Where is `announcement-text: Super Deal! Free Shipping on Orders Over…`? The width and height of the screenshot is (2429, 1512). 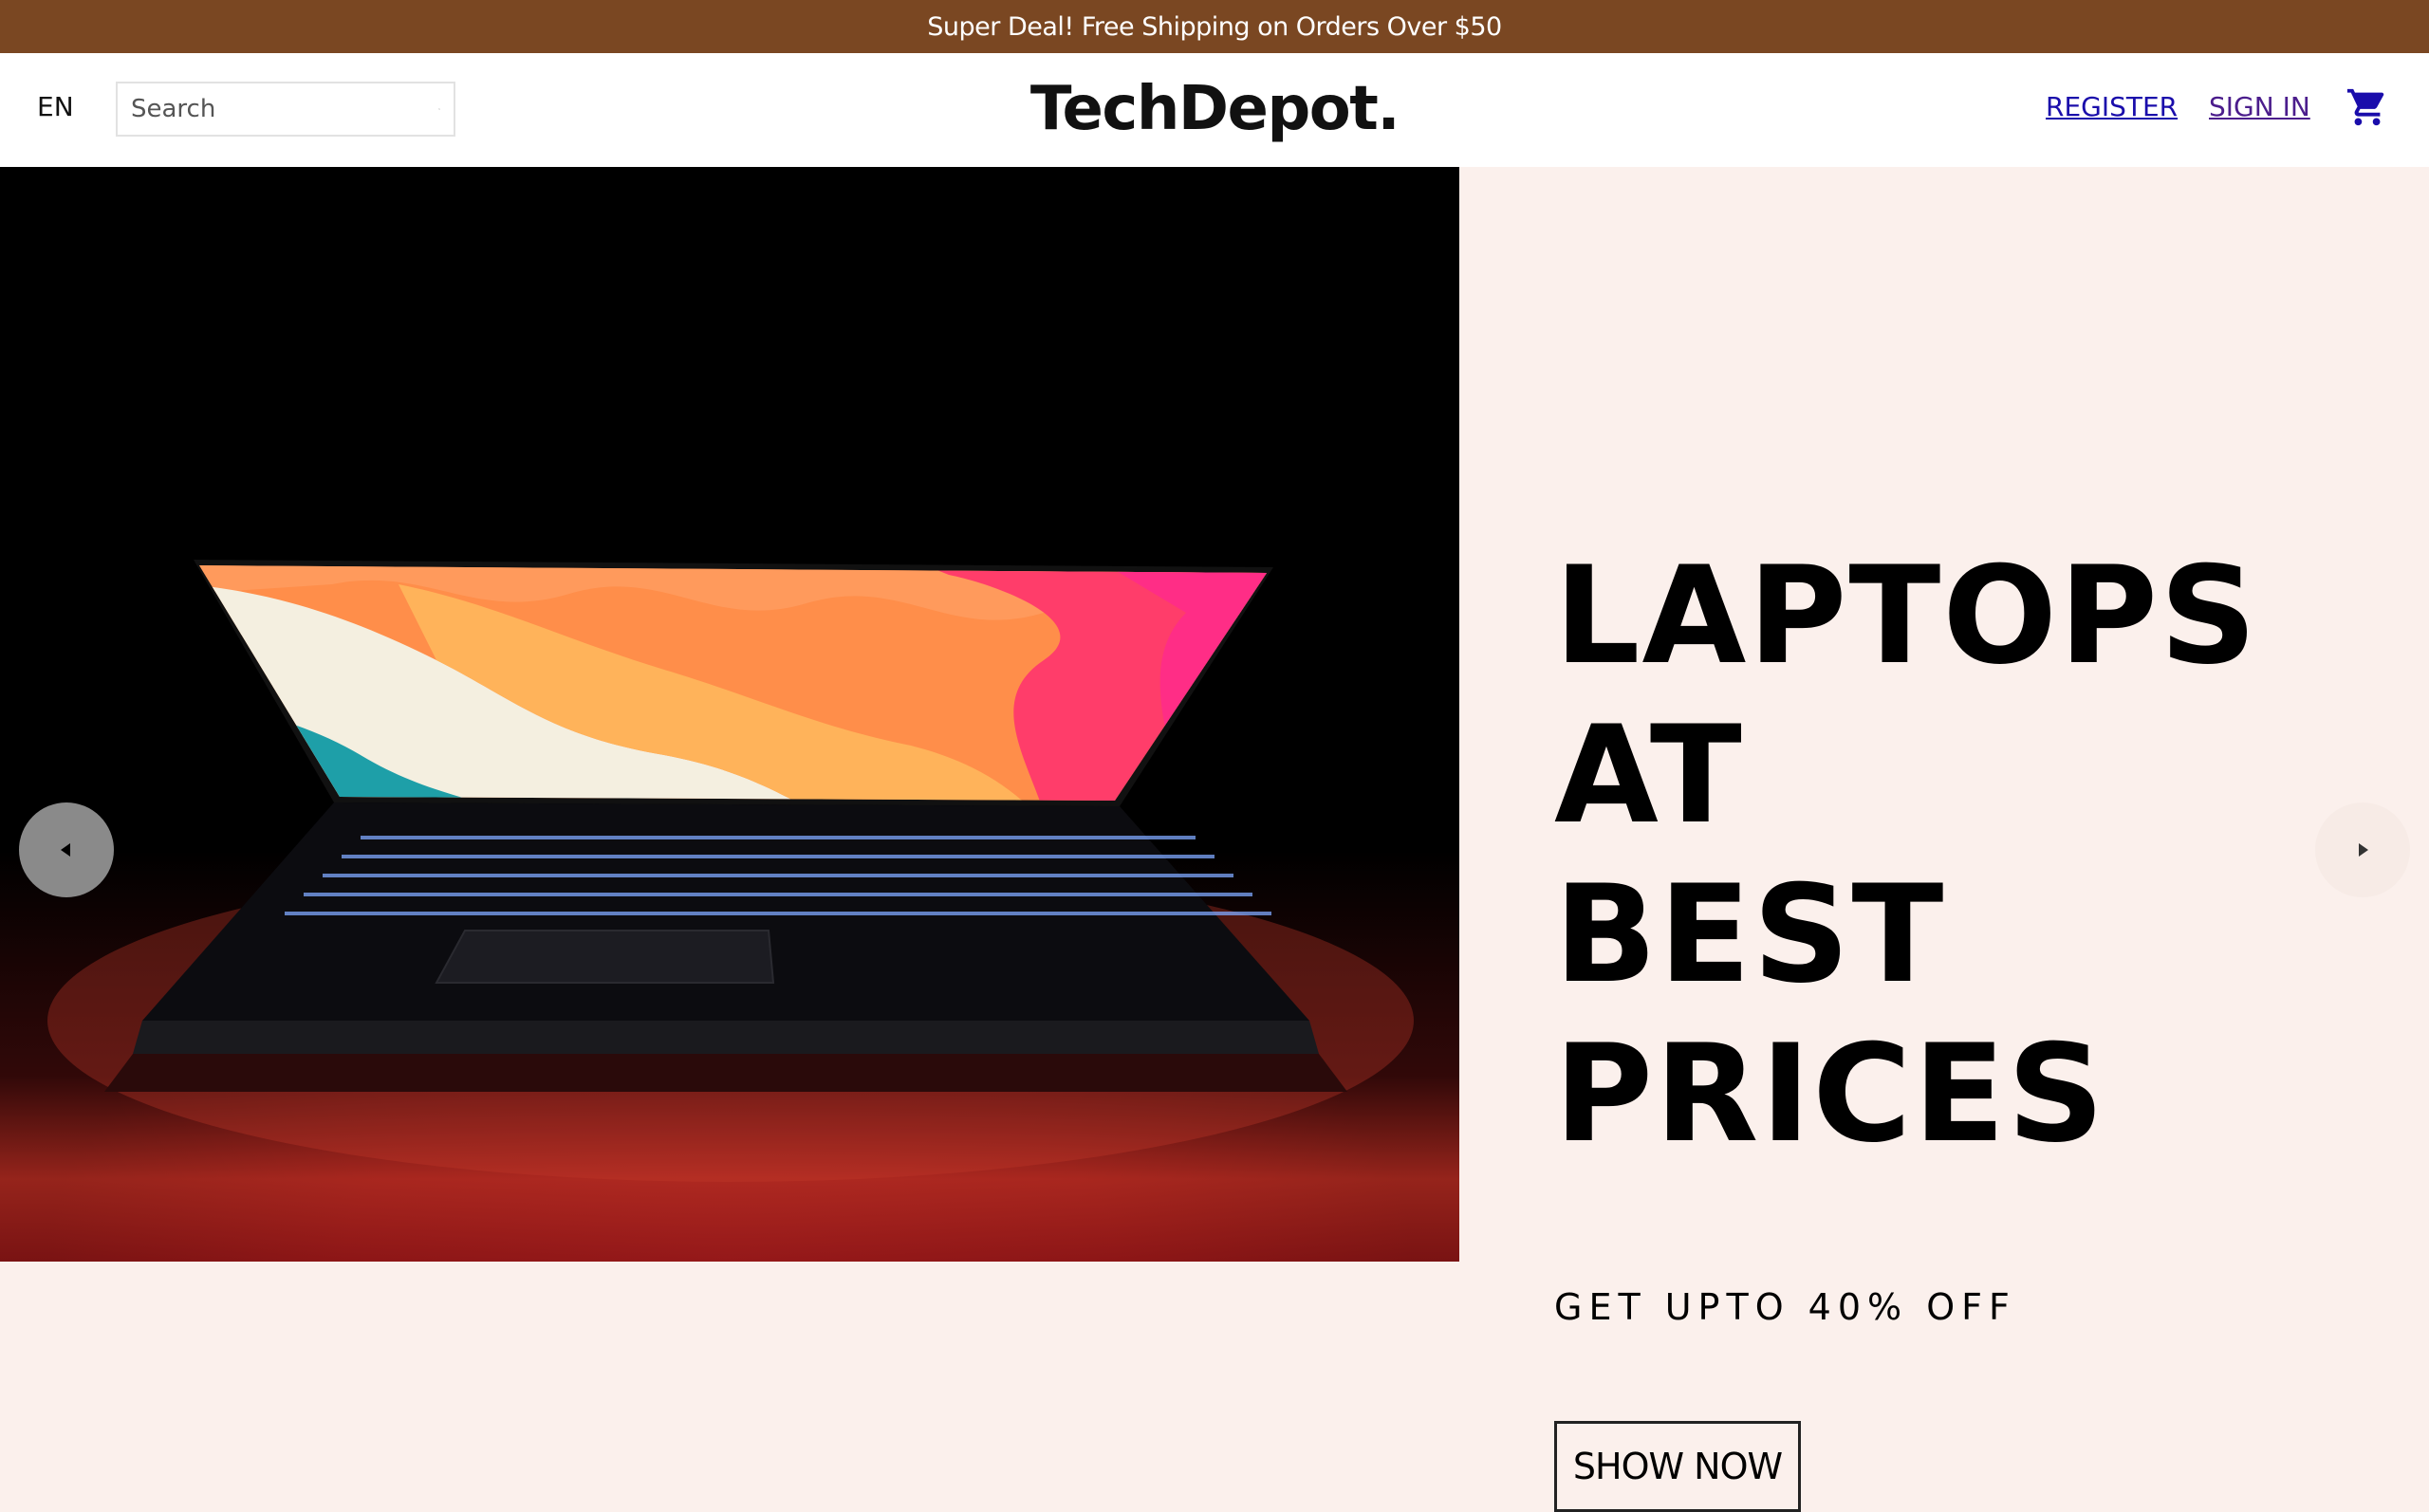 announcement-text: Super Deal! Free Shipping on Orders Over… is located at coordinates (1214, 27).